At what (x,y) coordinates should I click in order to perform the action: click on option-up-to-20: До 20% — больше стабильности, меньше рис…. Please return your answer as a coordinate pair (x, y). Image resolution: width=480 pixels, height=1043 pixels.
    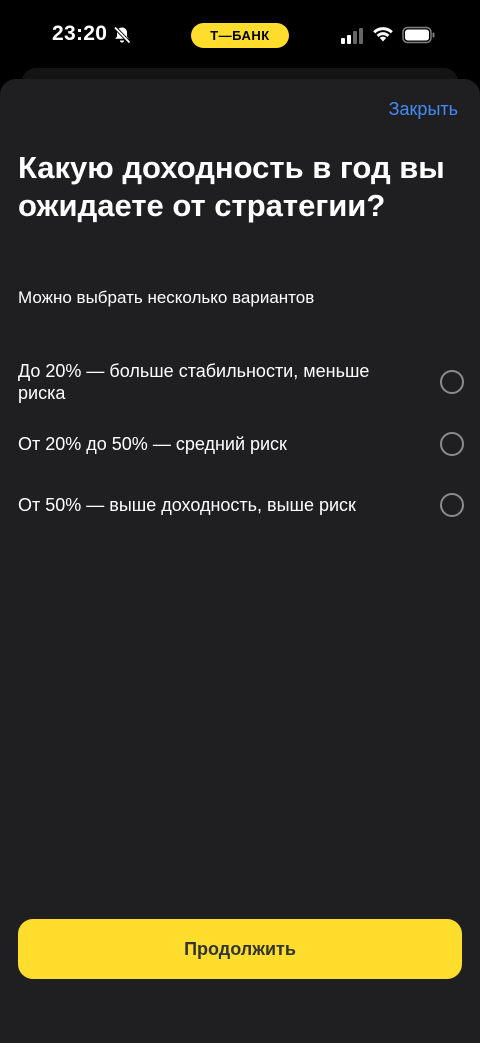
    Looking at the image, I should click on (241, 382).